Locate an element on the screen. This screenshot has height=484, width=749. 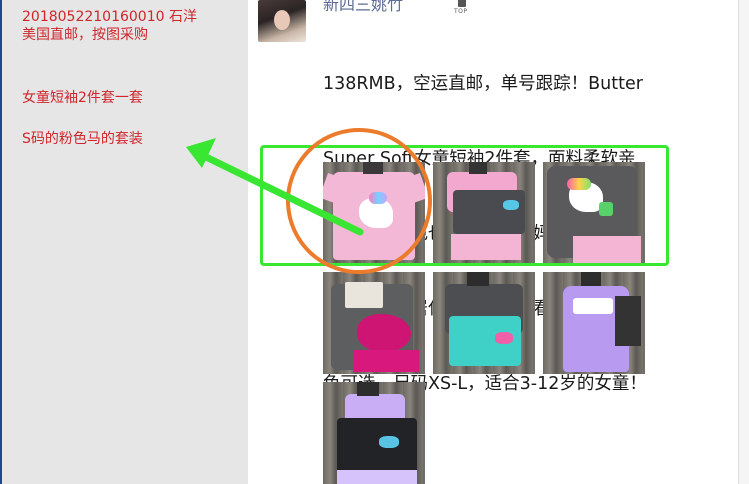
pointer-arrow-icon is located at coordinates (275, 187).